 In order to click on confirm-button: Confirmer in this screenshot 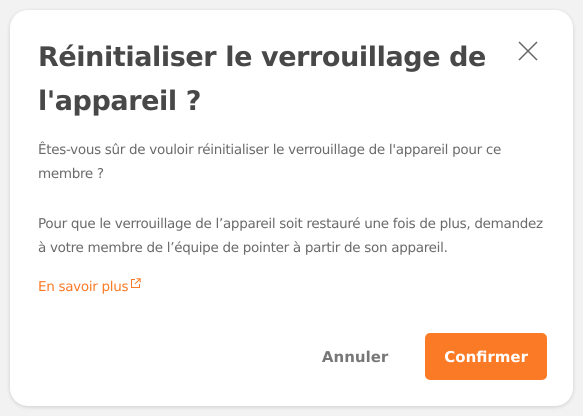, I will do `click(486, 356)`.